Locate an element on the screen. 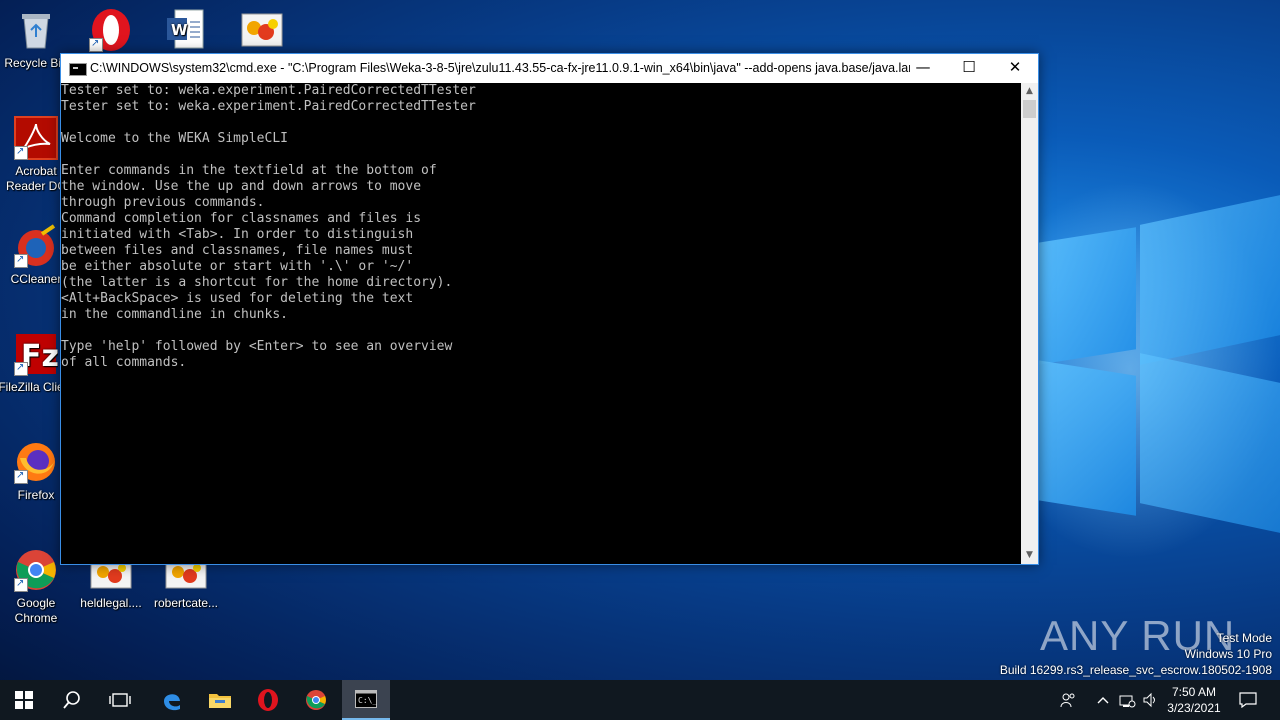 Image resolution: width=1280 pixels, height=720 pixels. desktop-icon-label: Recycle Bin is located at coordinates (36, 63).